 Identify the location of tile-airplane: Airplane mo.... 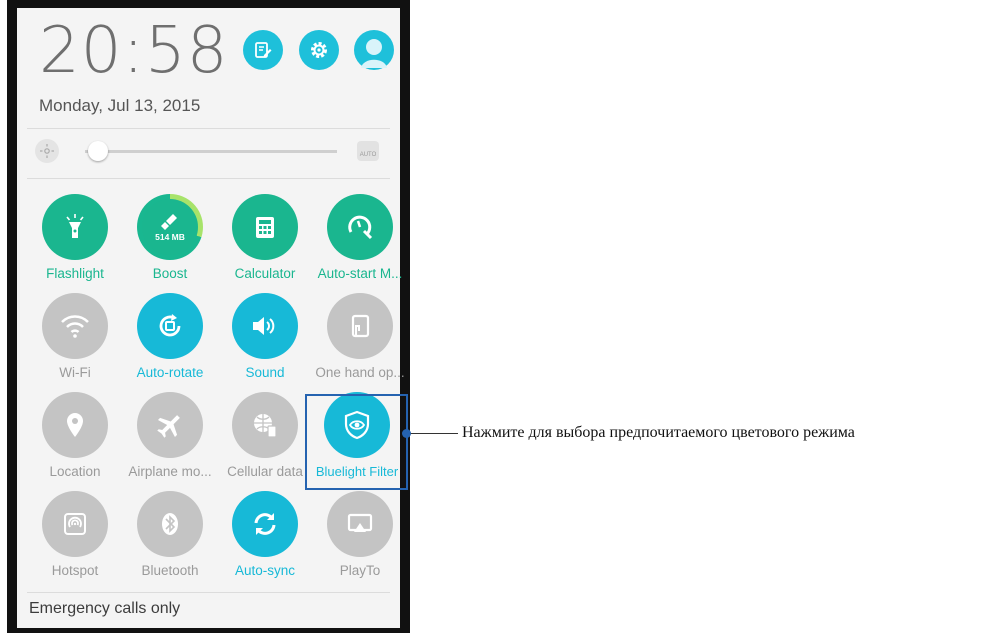
(170, 434).